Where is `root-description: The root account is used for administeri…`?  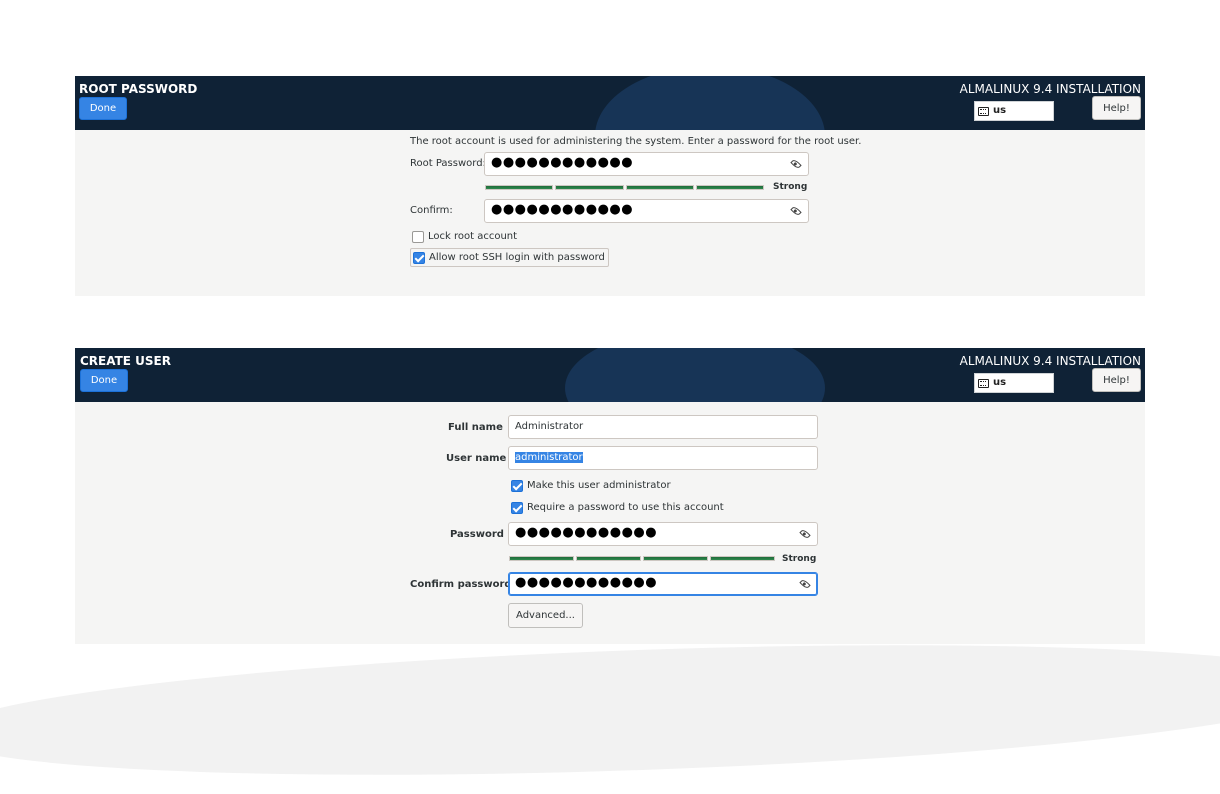 root-description: The root account is used for administeri… is located at coordinates (636, 141).